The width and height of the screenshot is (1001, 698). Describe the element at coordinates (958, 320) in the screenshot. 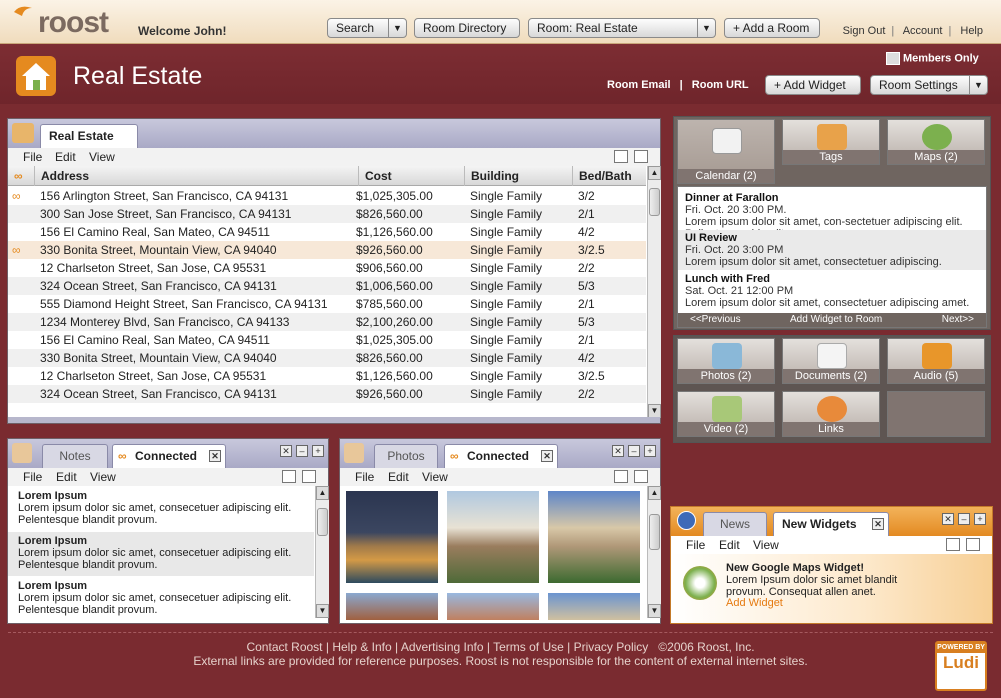

I see `next-link: Next>>` at that location.